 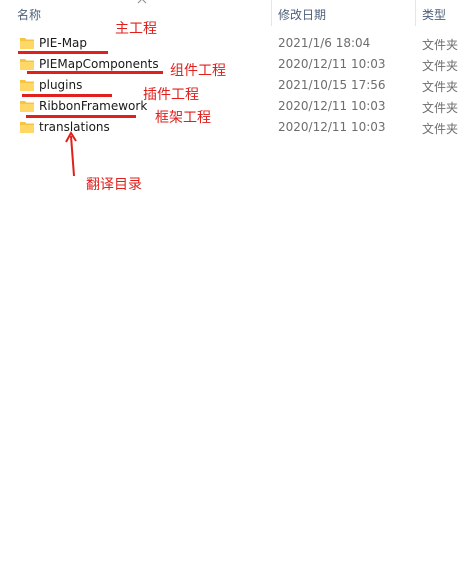 I want to click on file-date: 2021/1/6 18:04, so click(x=324, y=43).